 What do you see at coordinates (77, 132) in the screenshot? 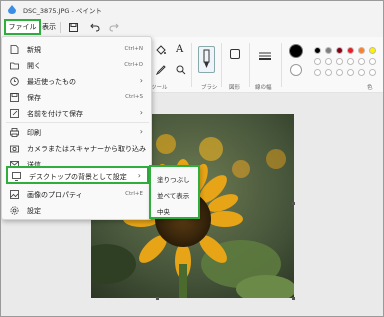
I see `menu-item-print: 印刷 ›` at bounding box center [77, 132].